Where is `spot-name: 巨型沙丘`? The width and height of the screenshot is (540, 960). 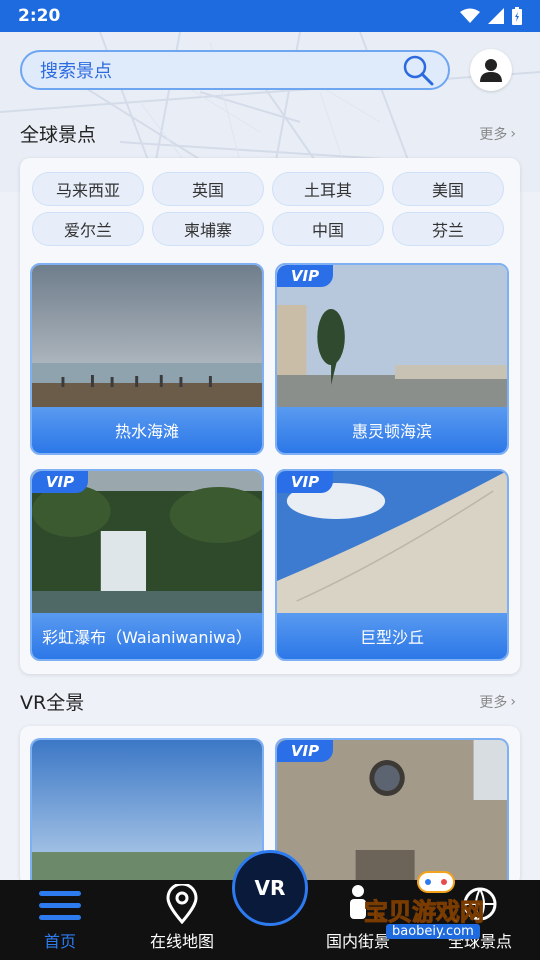 spot-name: 巨型沙丘 is located at coordinates (392, 636).